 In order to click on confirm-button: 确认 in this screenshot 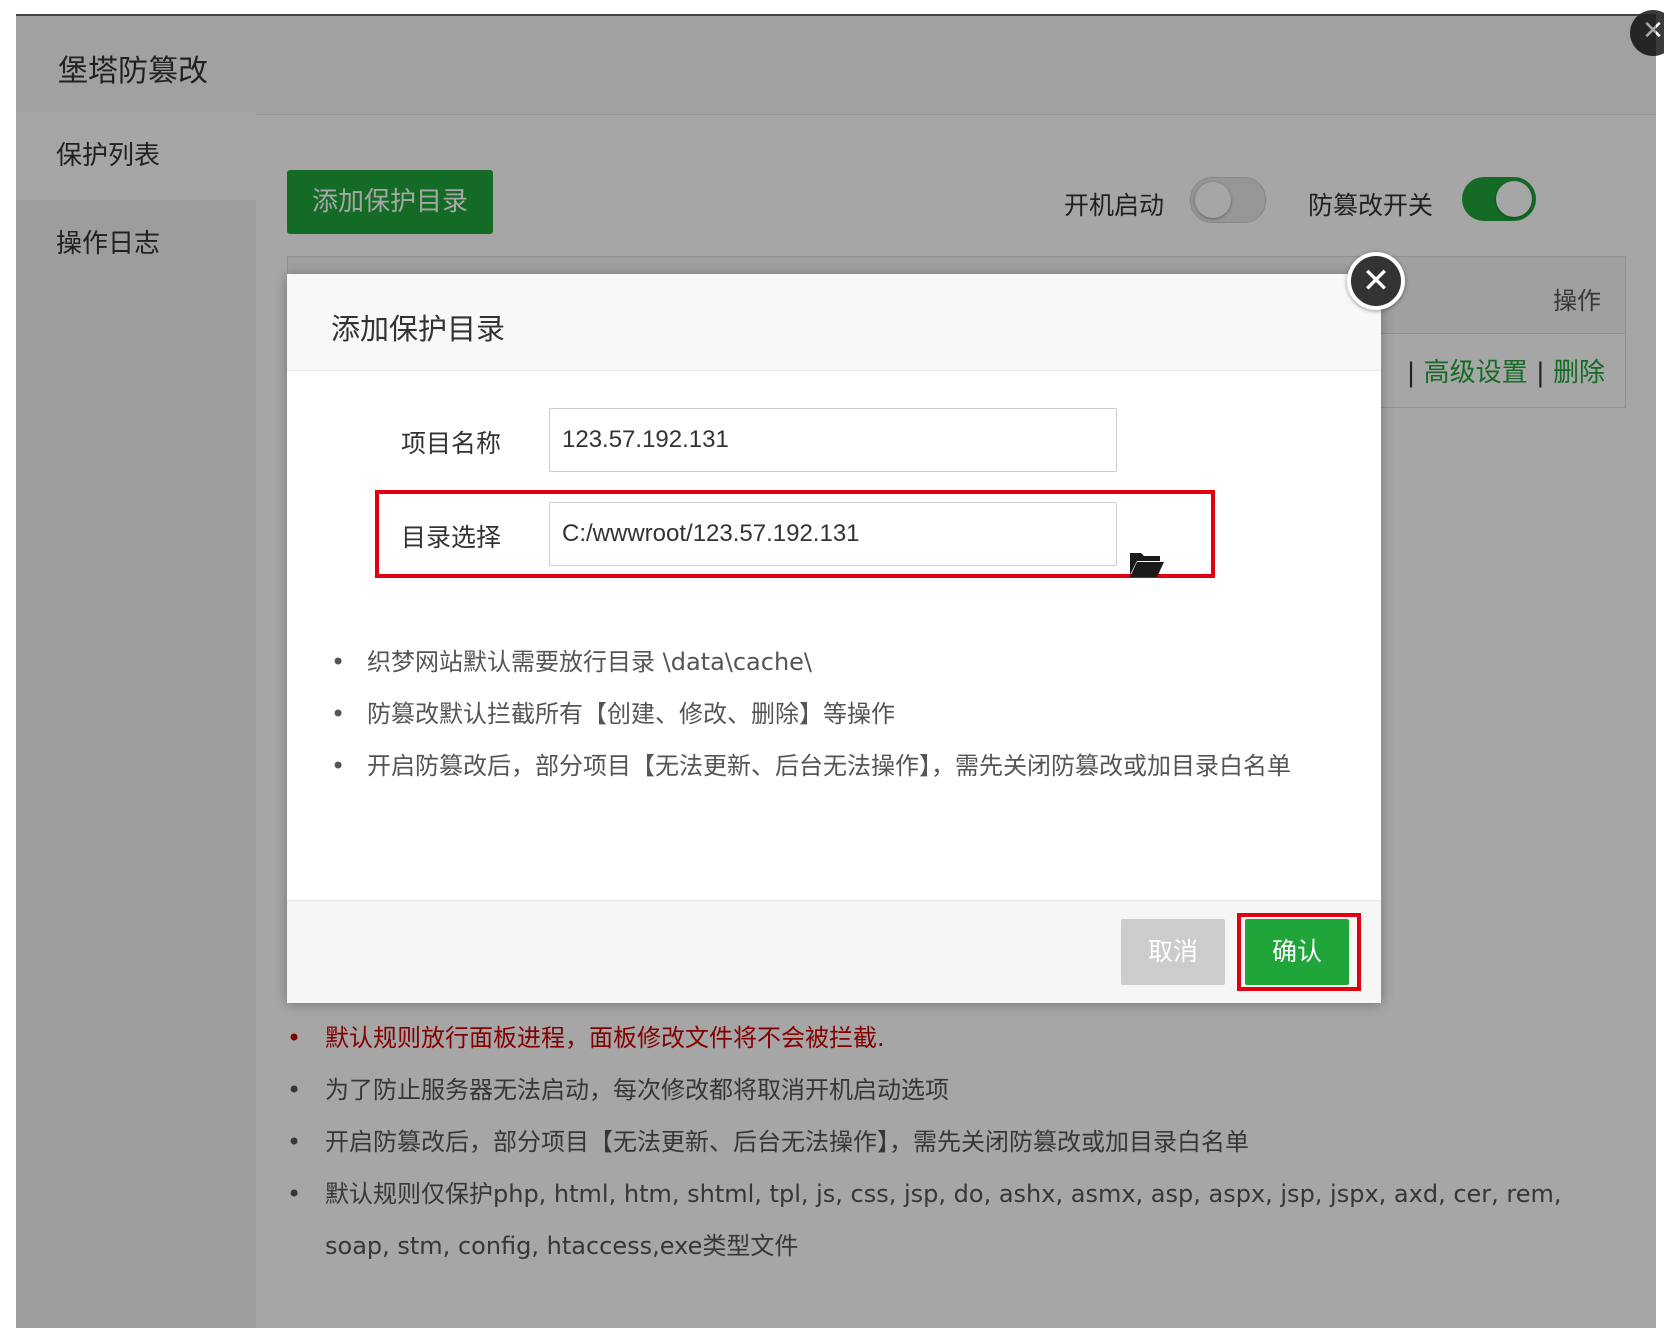, I will do `click(1297, 952)`.